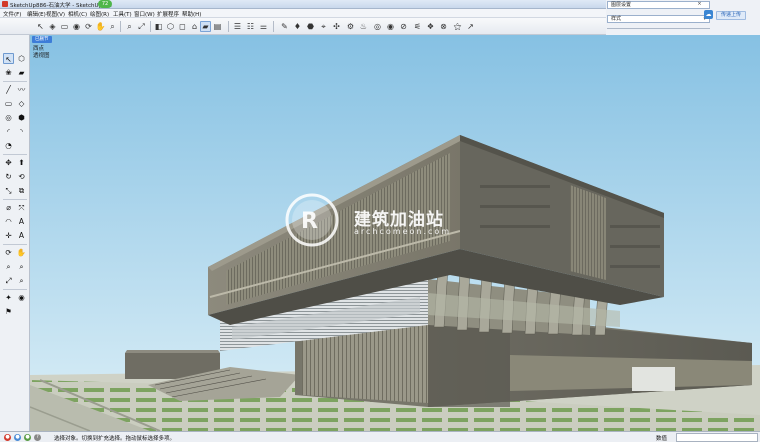  I want to click on section-plane-icon: ✣, so click(336, 26).